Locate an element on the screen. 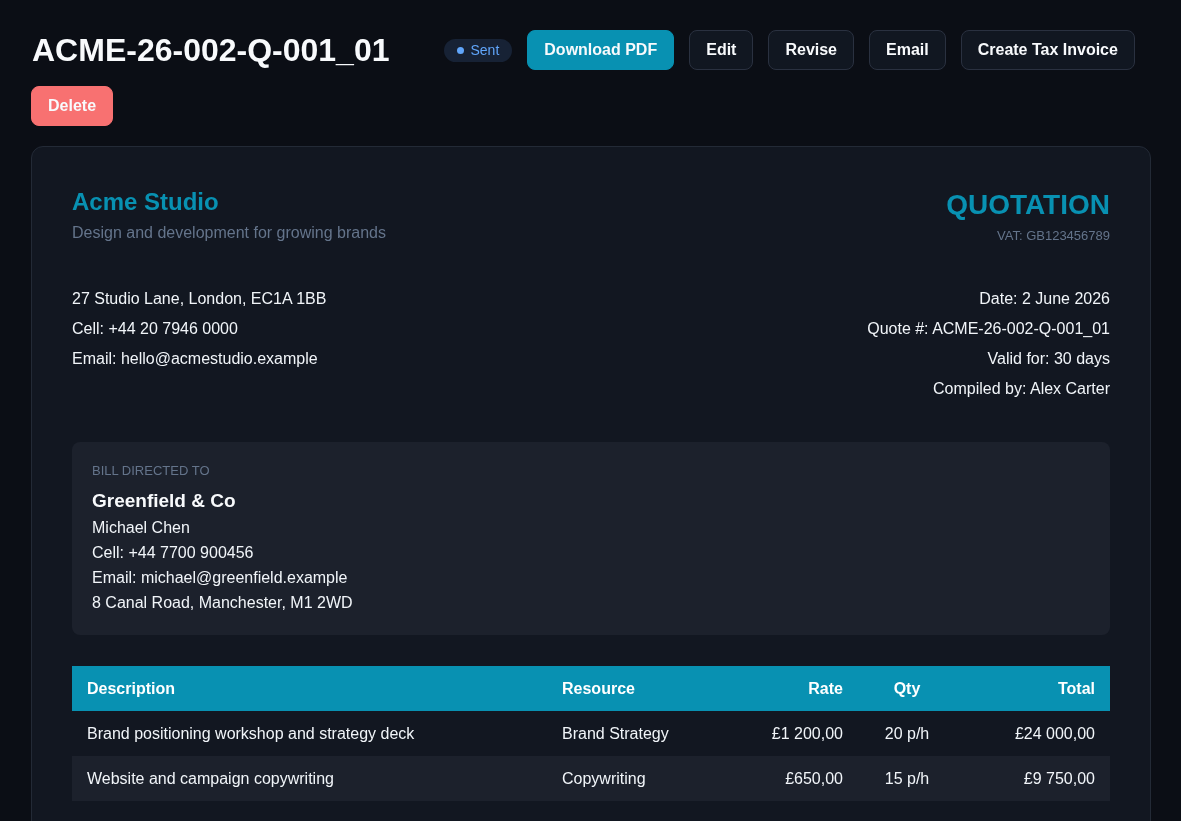 This screenshot has height=821, width=1181. company-contact-line: Email: hello@acmestudio.example is located at coordinates (195, 359).